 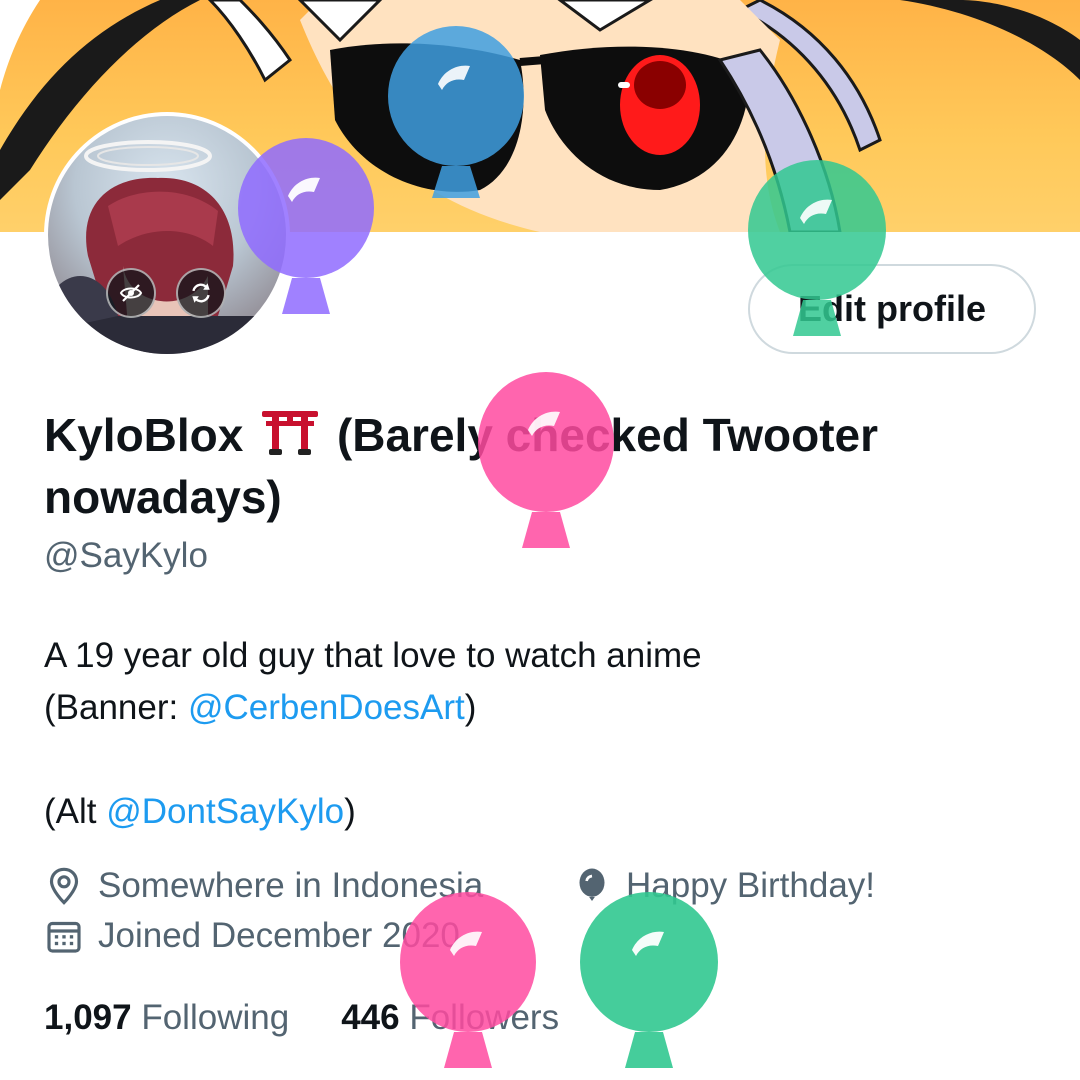 What do you see at coordinates (144, 435) in the screenshot?
I see `display-name-first: KyloBlox` at bounding box center [144, 435].